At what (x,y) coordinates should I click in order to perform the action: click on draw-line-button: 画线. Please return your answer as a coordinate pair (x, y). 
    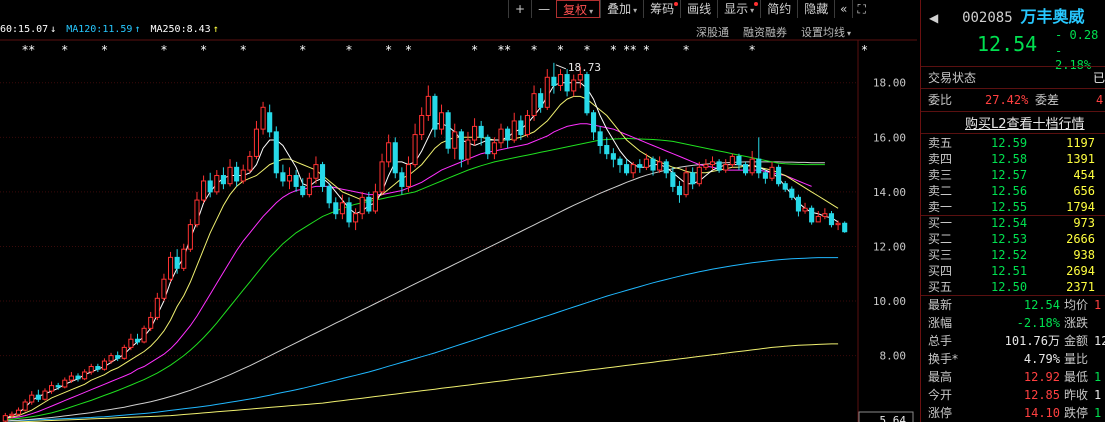
    Looking at the image, I should click on (698, 9).